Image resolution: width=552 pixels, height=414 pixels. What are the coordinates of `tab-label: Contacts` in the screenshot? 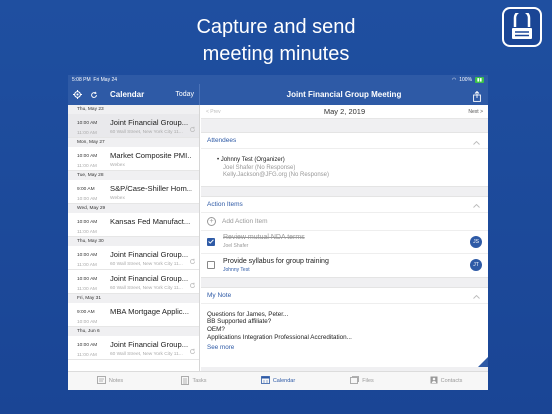 It's located at (451, 381).